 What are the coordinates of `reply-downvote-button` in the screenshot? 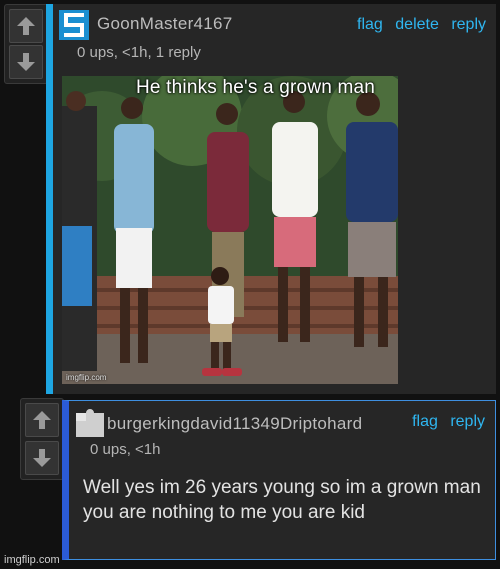 It's located at (42, 458).